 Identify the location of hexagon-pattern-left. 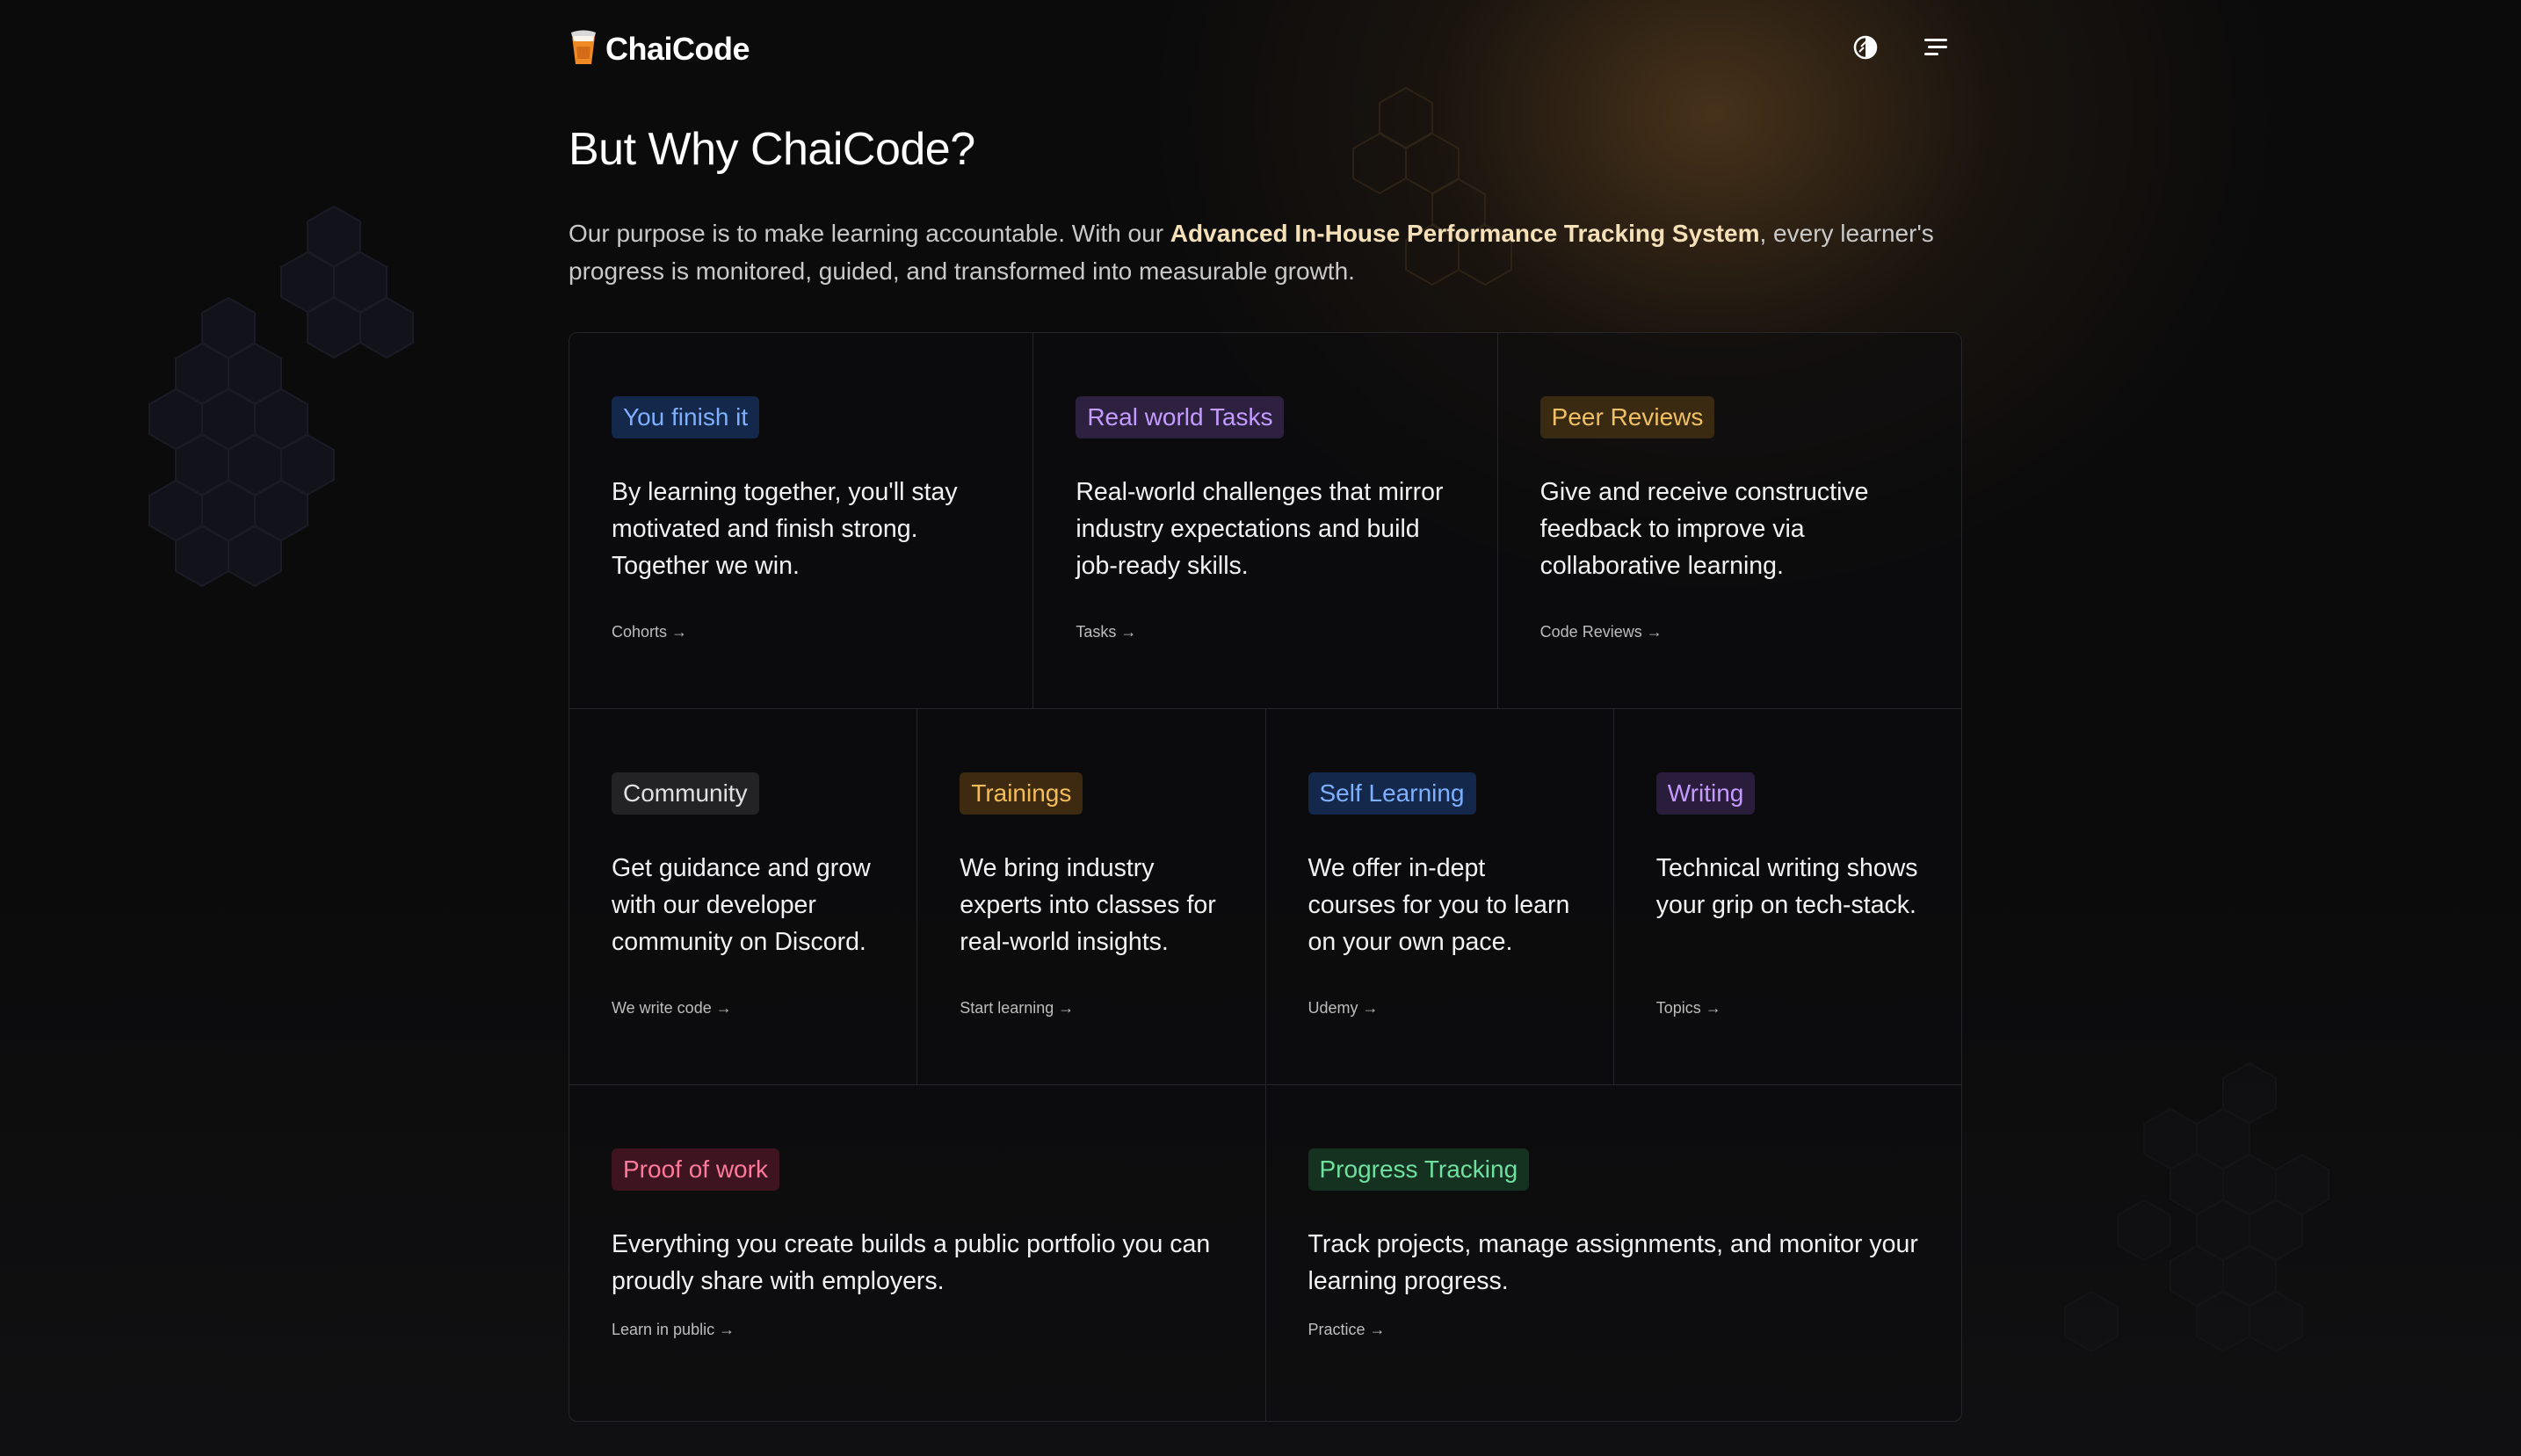
(281, 413).